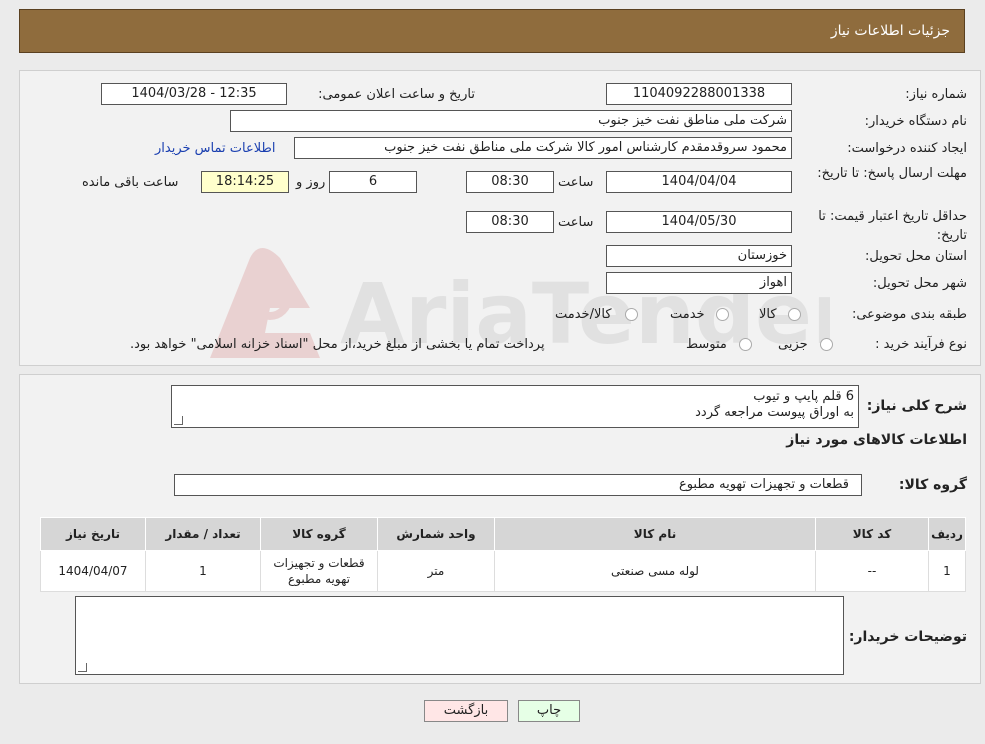 This screenshot has height=744, width=985. What do you see at coordinates (768, 314) in the screenshot?
I see `category-goods-label: کالا` at bounding box center [768, 314].